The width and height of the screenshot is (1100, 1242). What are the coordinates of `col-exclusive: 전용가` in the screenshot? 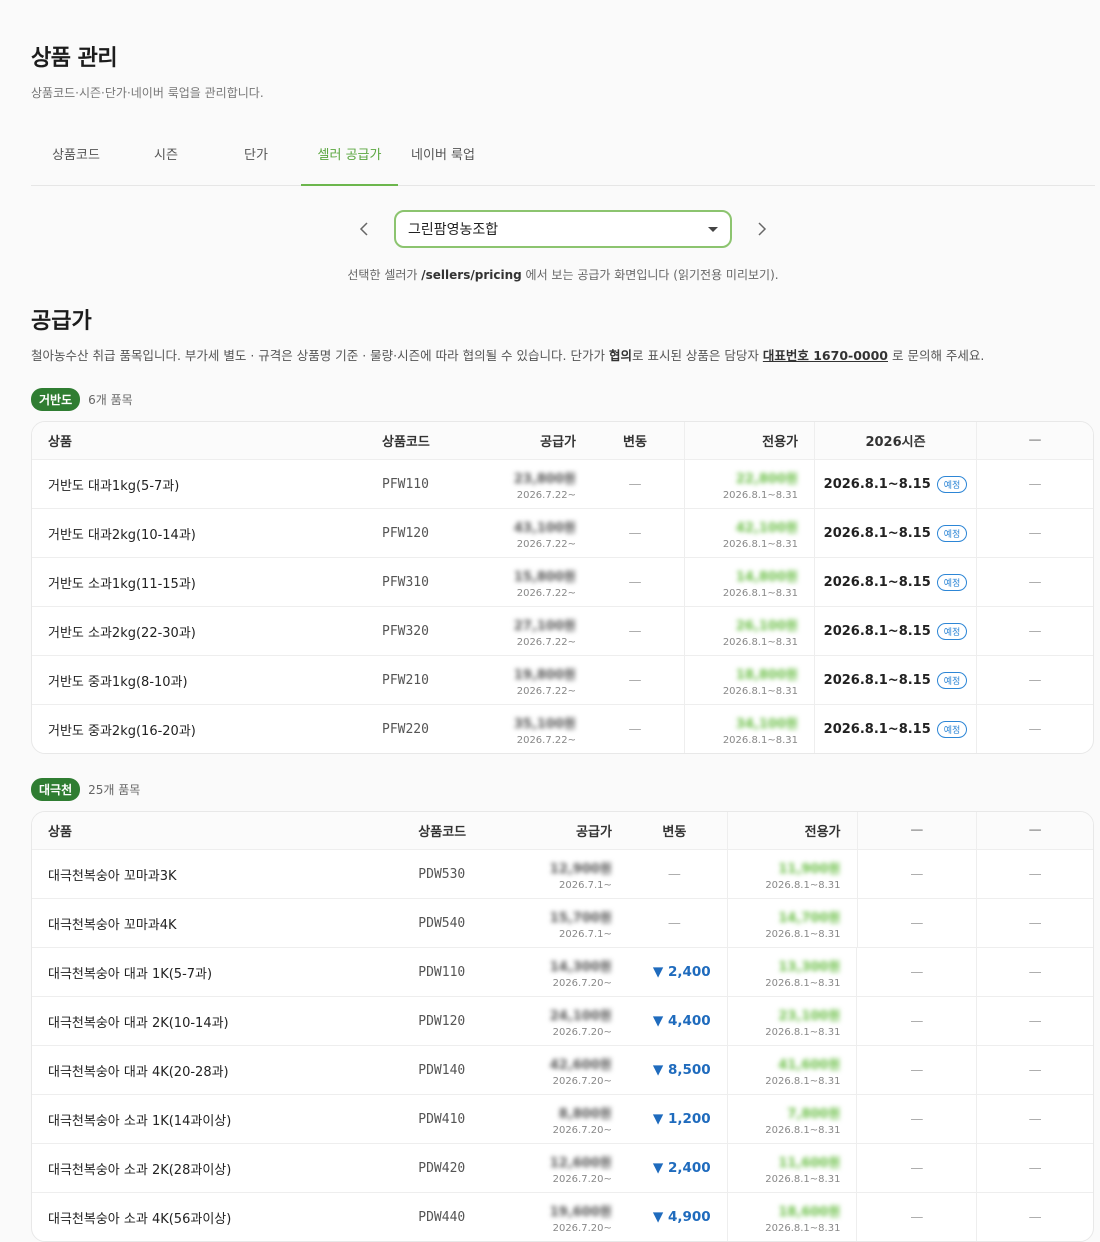 It's located at (791, 830).